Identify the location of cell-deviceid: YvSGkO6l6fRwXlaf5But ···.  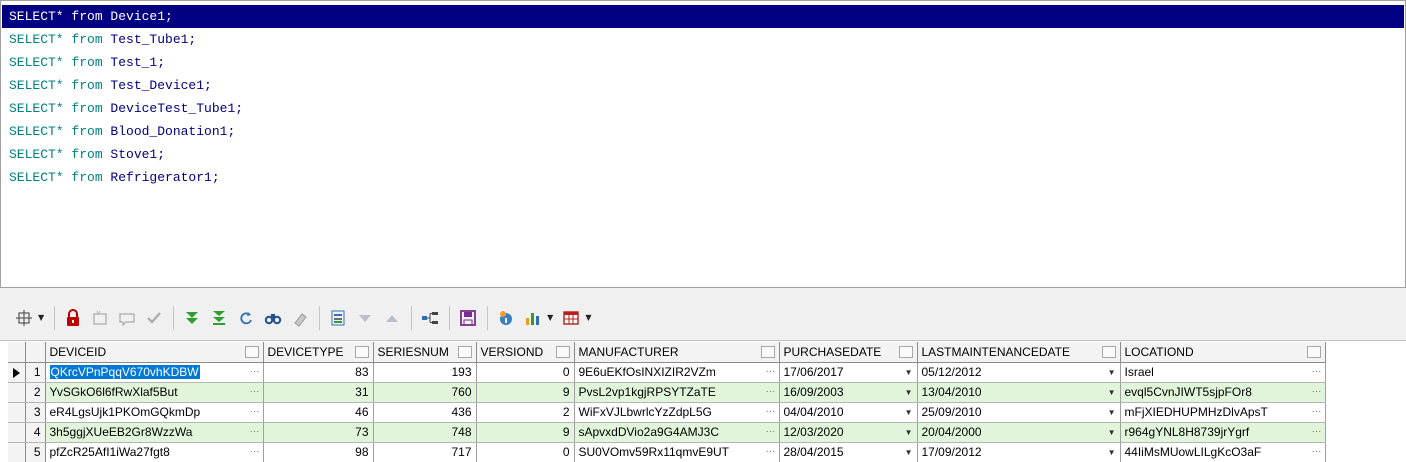
(154, 392).